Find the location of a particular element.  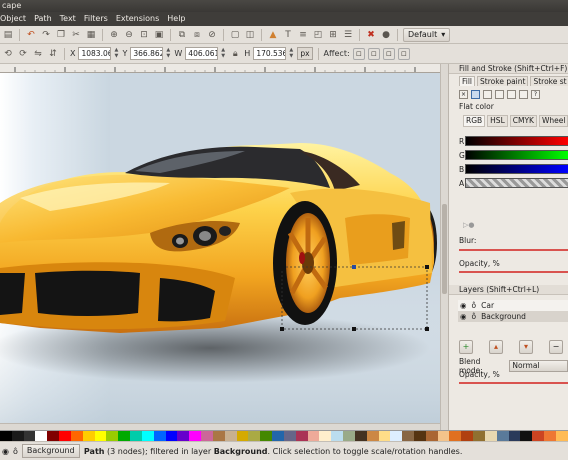

channel-b-slider is located at coordinates (516, 169).